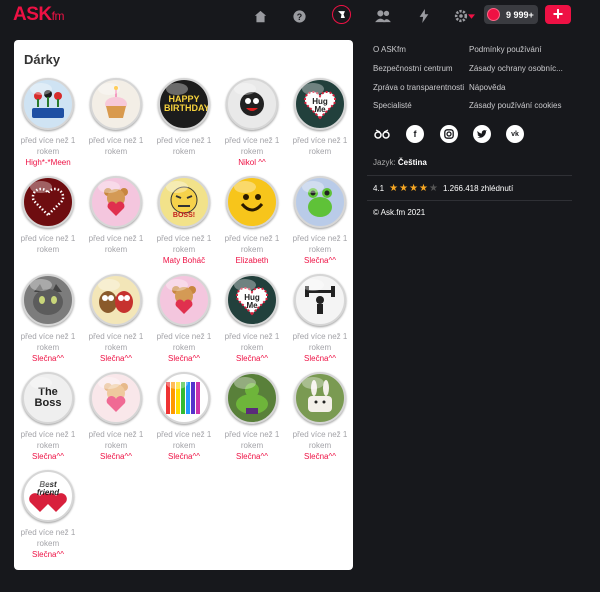  Describe the element at coordinates (413, 68) in the screenshot. I see `link-safety-center: Bezpečnostní centrum` at that location.